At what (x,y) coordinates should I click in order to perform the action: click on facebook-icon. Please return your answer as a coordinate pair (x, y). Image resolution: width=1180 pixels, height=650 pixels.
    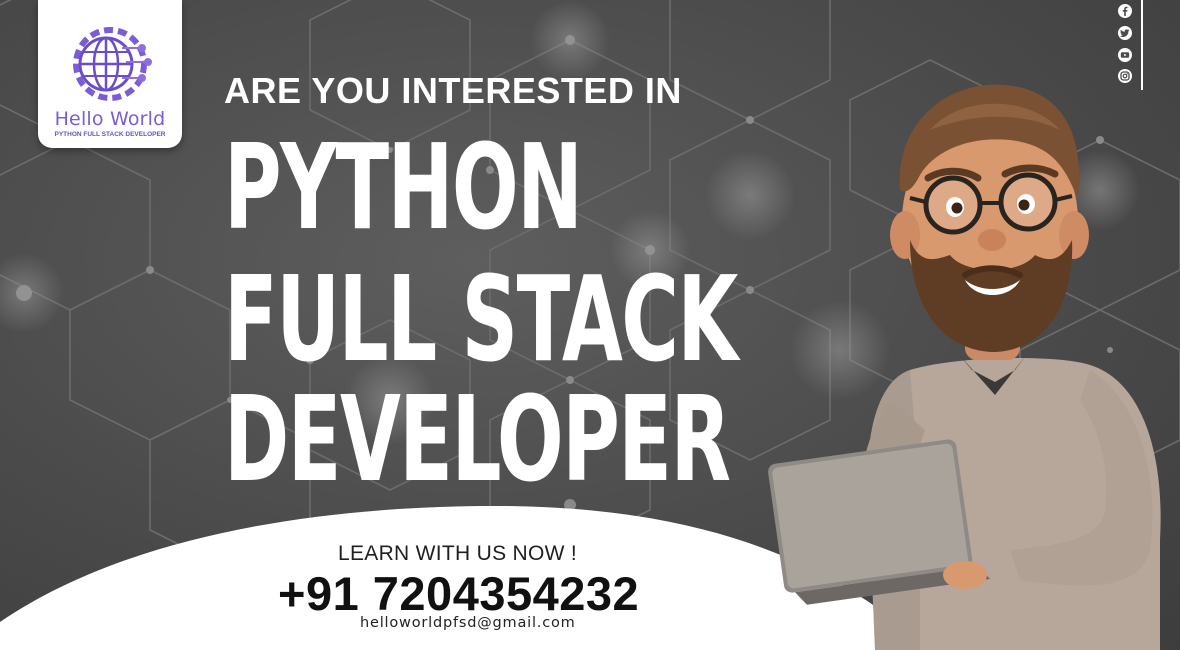
    Looking at the image, I should click on (1125, 11).